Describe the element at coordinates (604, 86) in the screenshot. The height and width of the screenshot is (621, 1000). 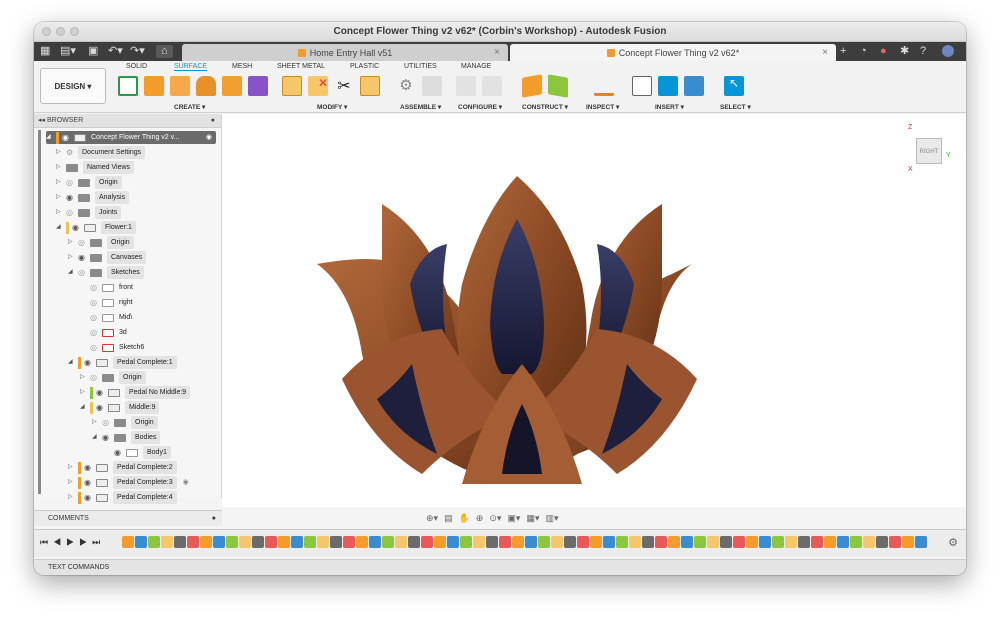
I see `measure-icon` at that location.